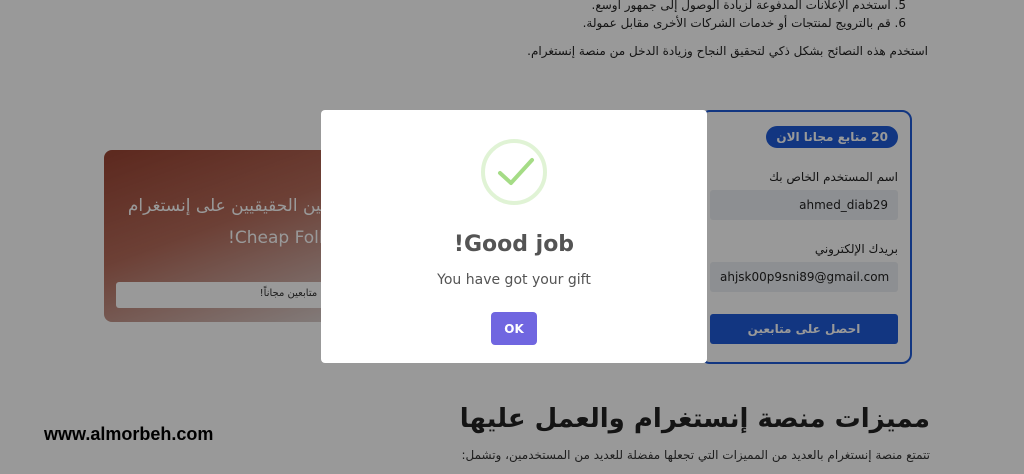  Describe the element at coordinates (514, 328) in the screenshot. I see `ok-button: OK` at that location.